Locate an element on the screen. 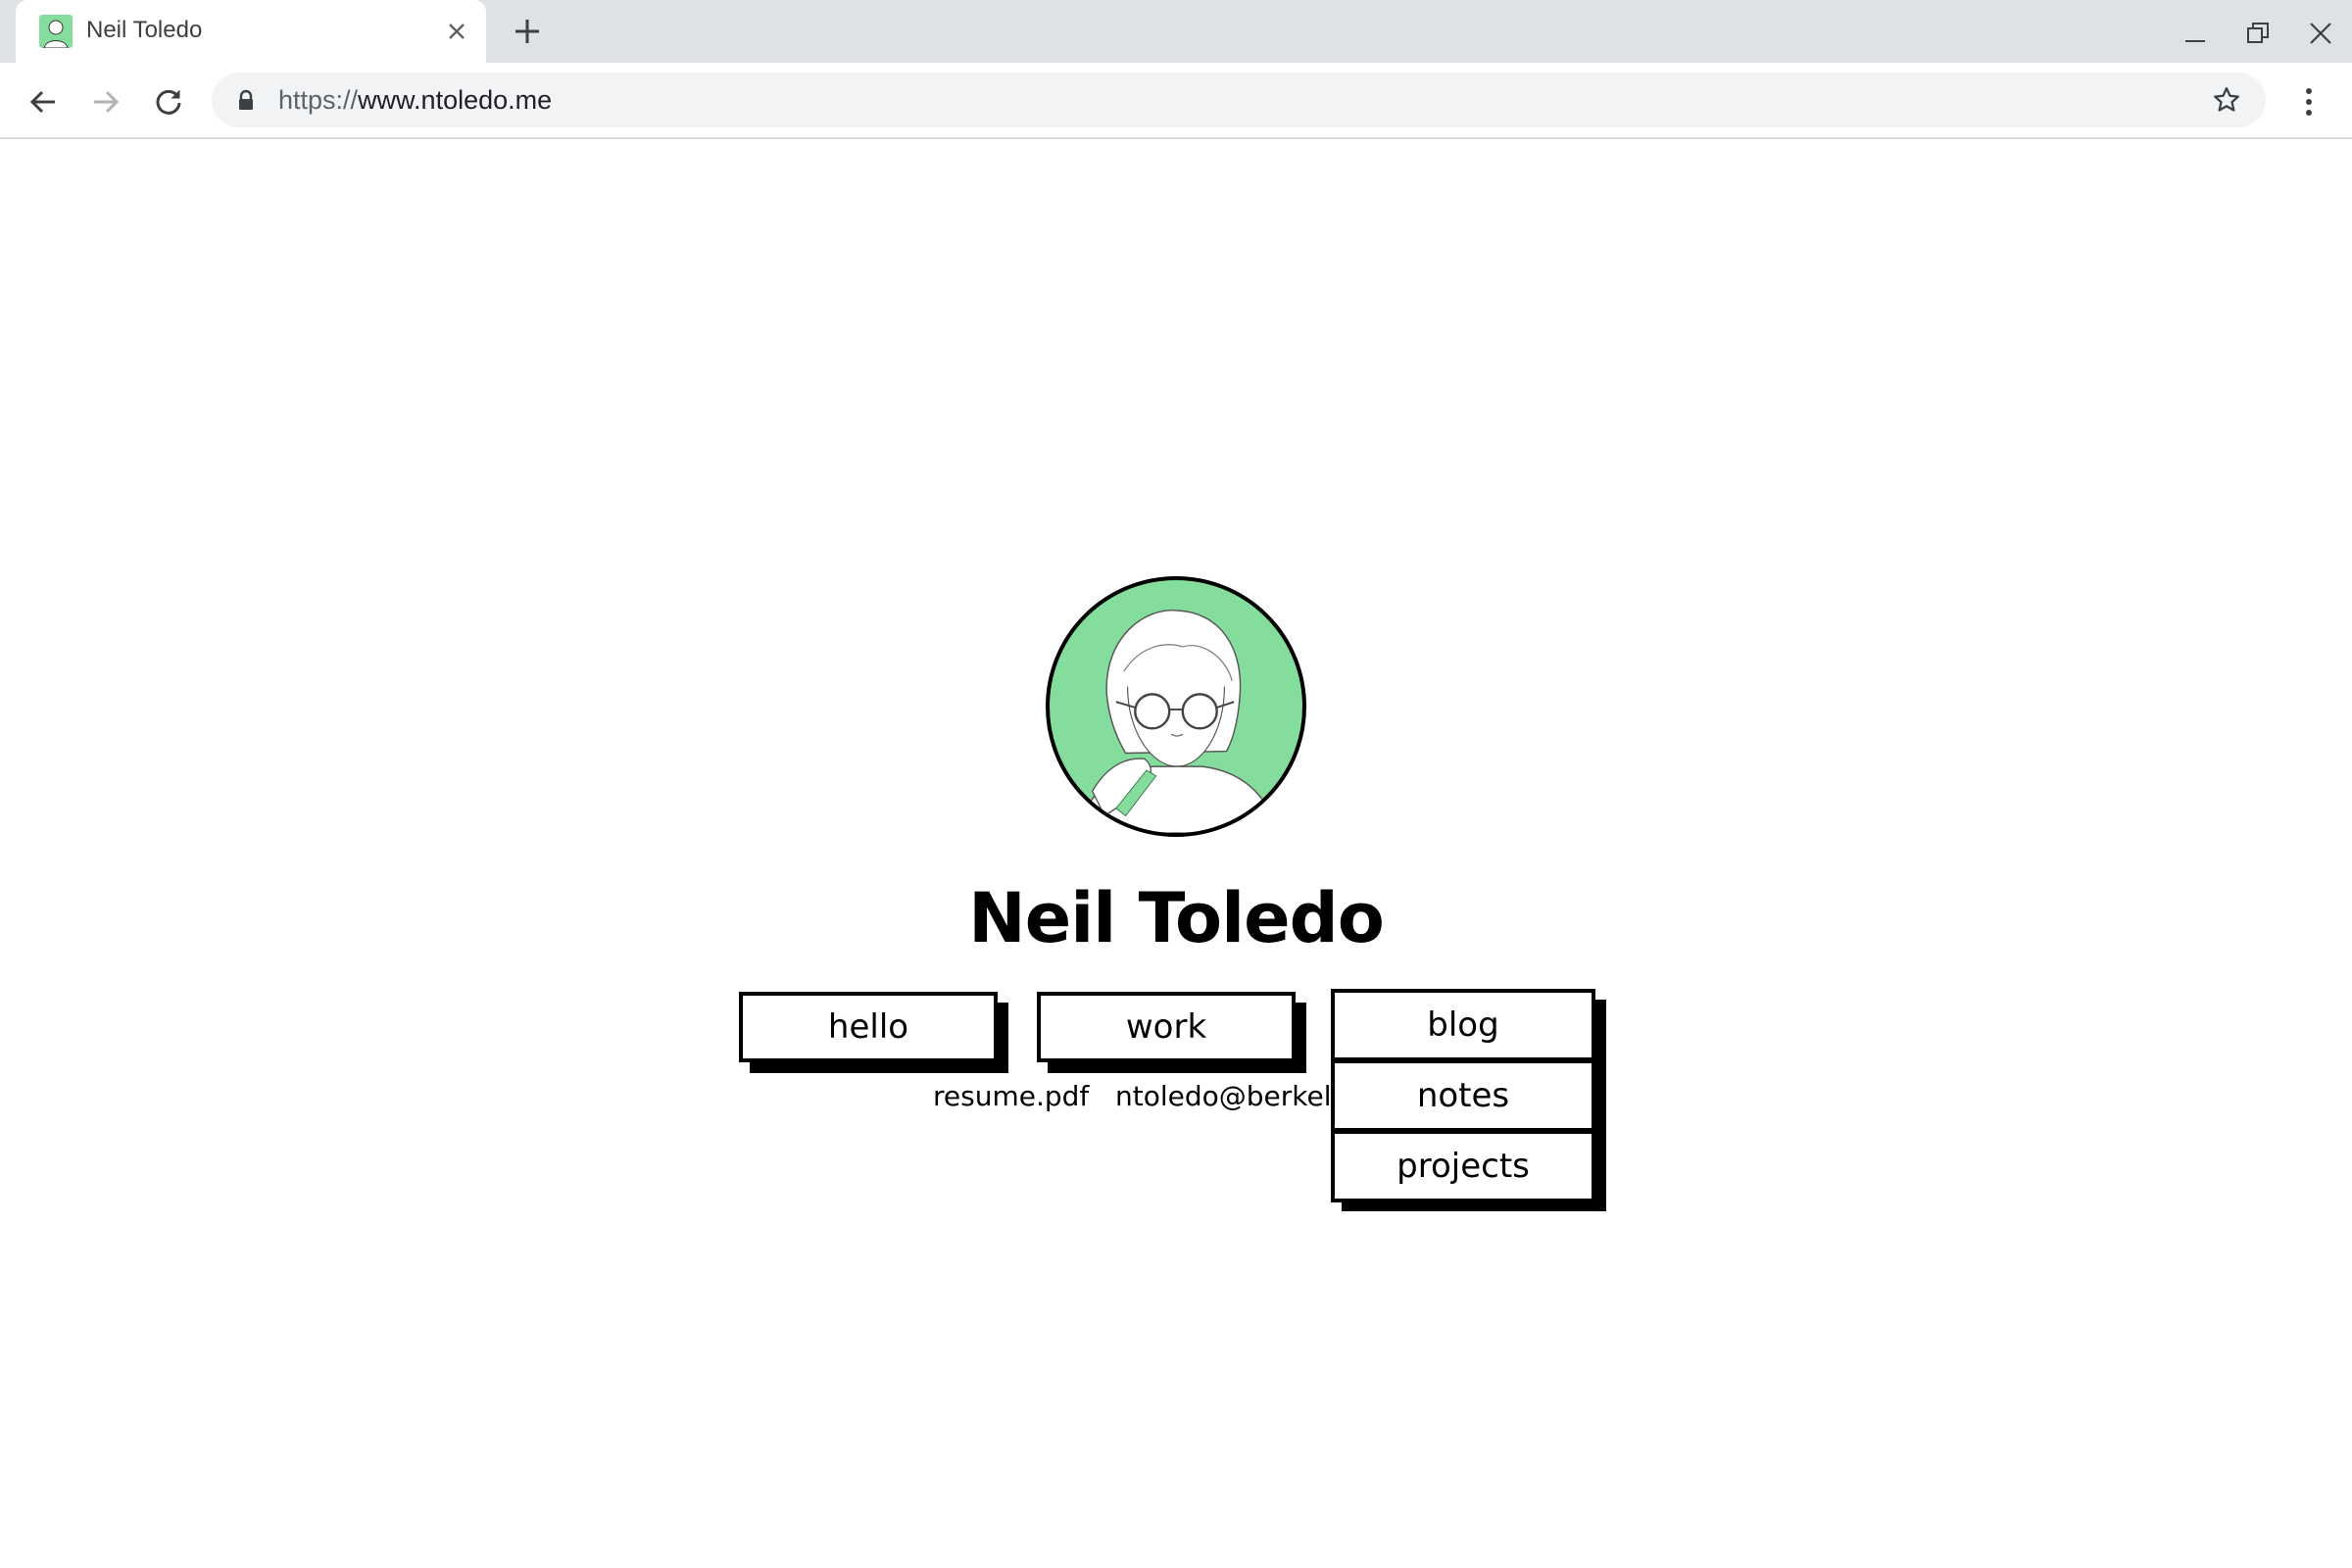  more-vert-icon is located at coordinates (2308, 101).